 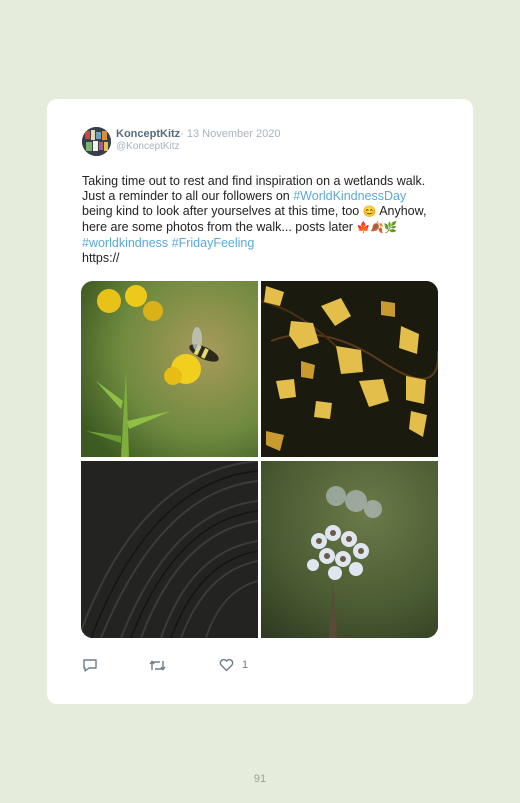 What do you see at coordinates (148, 134) in the screenshot?
I see `author-name: KonceptKitz` at bounding box center [148, 134].